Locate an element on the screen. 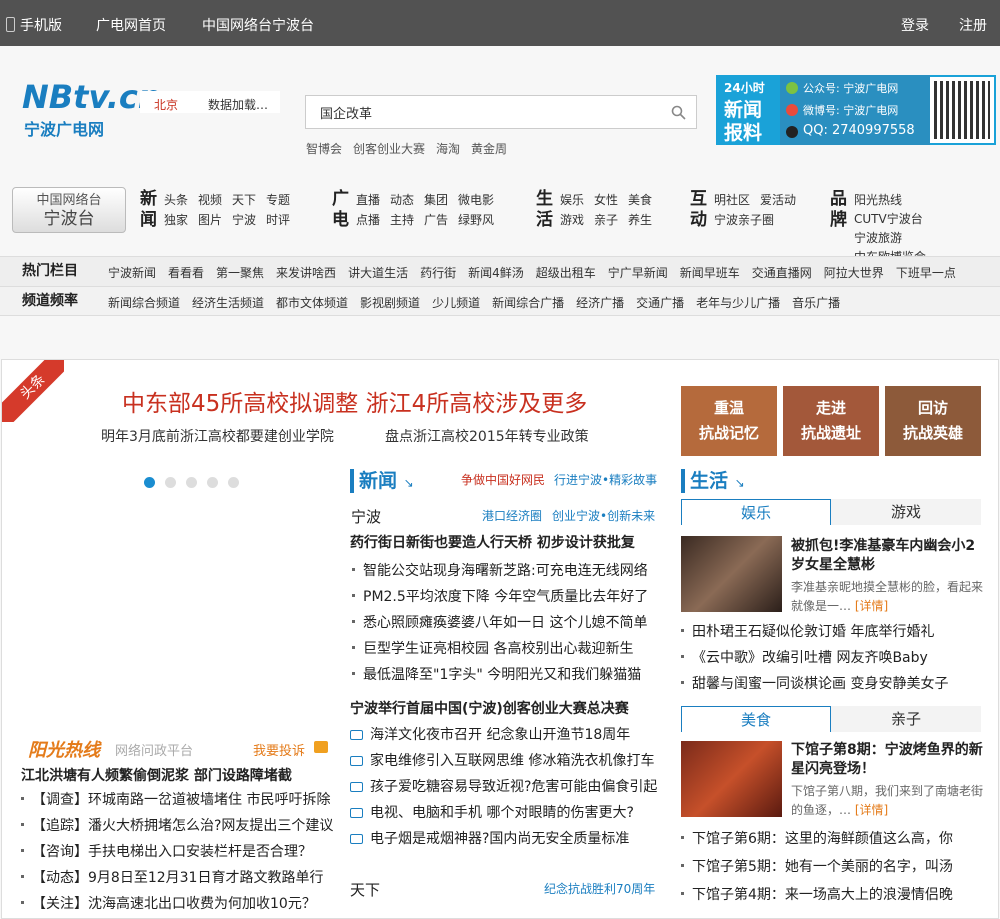 The width and height of the screenshot is (1000, 919). nav-item: 点播 is located at coordinates (368, 219).